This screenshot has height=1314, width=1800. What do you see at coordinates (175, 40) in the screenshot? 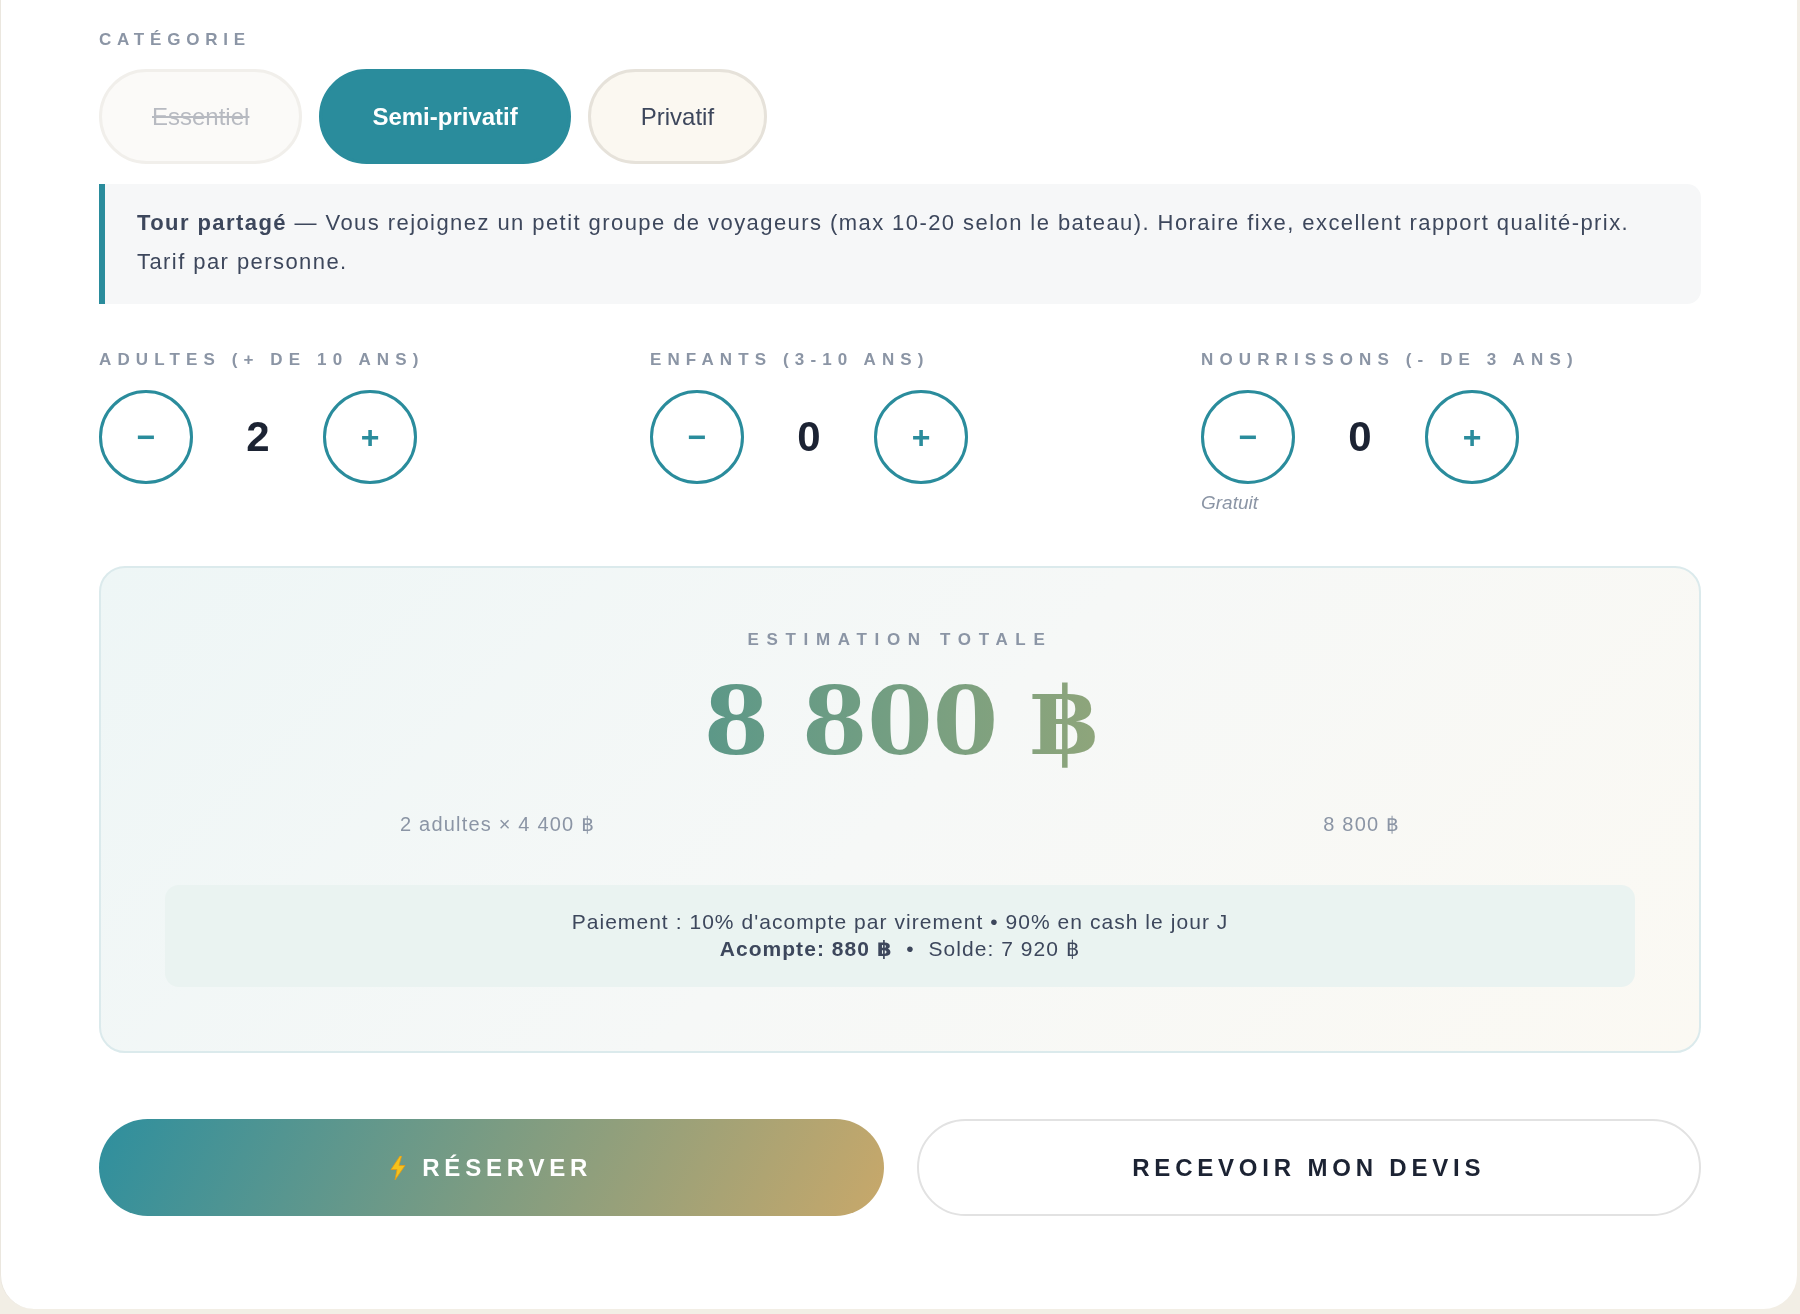
I see `section-label: CATÉGORIE` at bounding box center [175, 40].